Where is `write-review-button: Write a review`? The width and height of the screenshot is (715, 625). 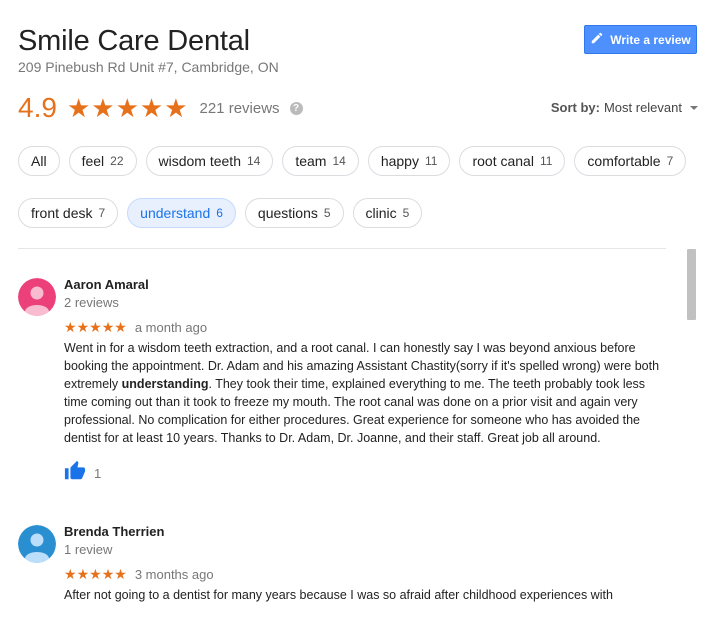
write-review-button: Write a review is located at coordinates (640, 39).